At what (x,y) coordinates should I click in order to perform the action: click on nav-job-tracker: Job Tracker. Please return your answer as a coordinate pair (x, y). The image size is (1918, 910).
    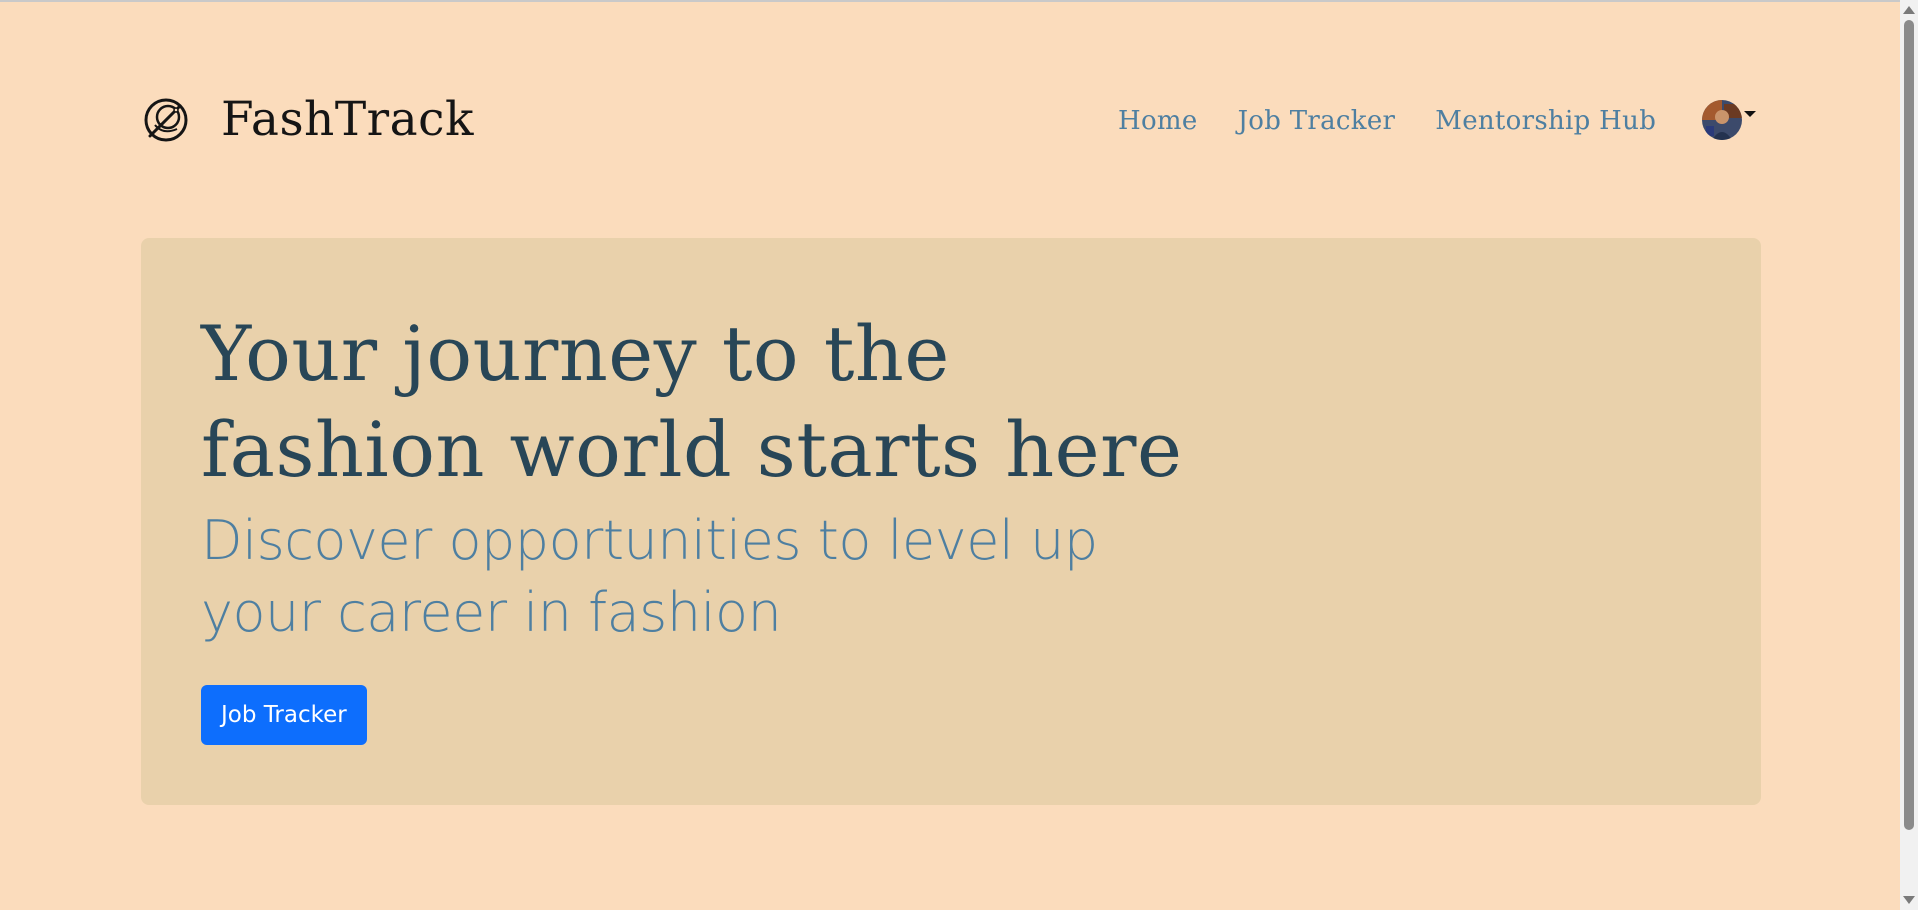
    Looking at the image, I should click on (1317, 121).